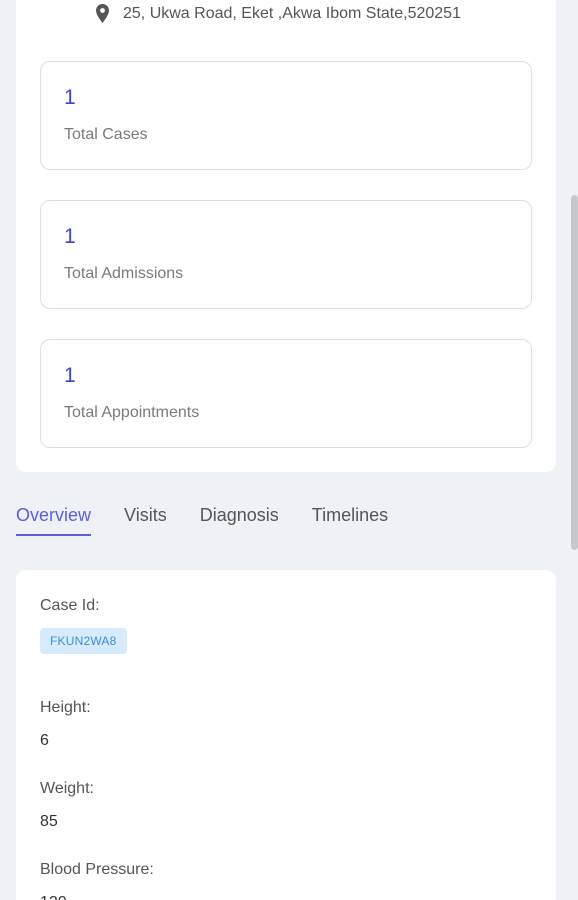  What do you see at coordinates (132, 412) in the screenshot?
I see `stat-label: Total Appointments` at bounding box center [132, 412].